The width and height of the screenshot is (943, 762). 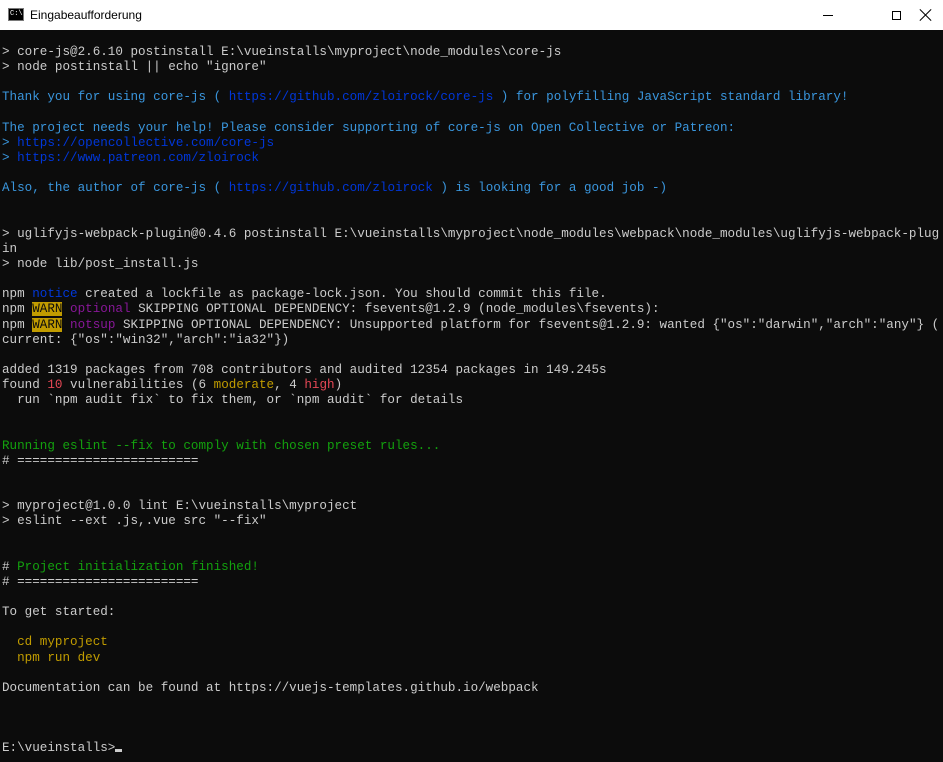 I want to click on console-text: , 4, so click(x=289, y=385).